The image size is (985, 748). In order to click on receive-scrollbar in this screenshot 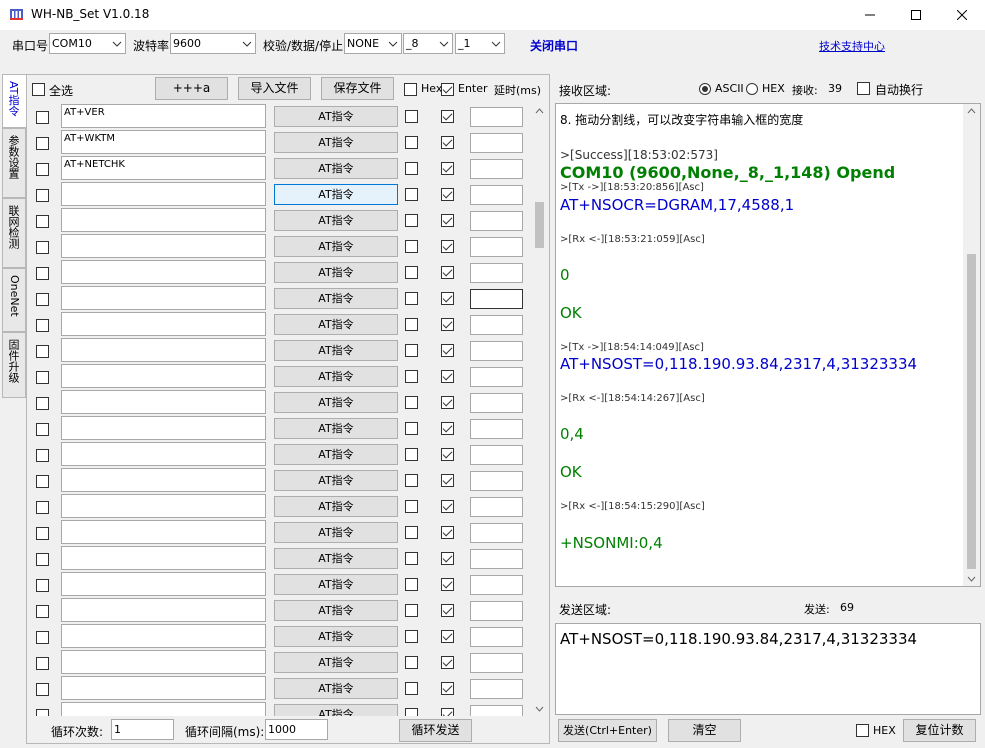, I will do `click(971, 345)`.